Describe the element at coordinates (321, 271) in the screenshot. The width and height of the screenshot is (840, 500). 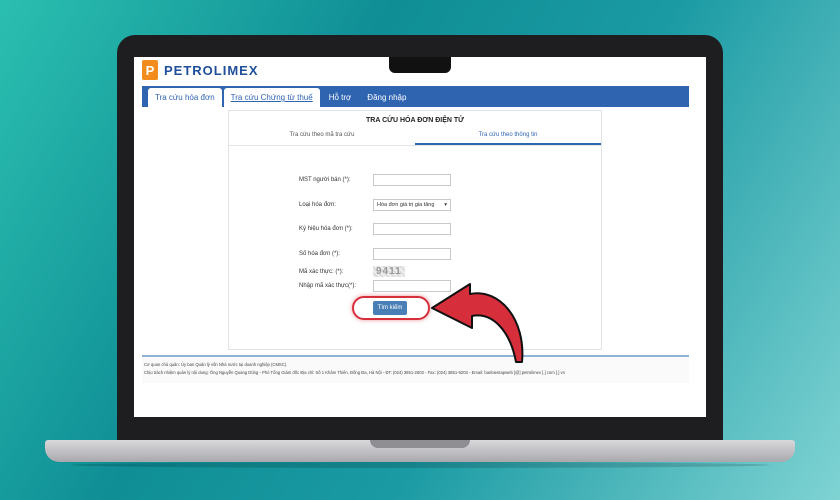
I see `captcha-label: Mã xác thực: (*):` at that location.